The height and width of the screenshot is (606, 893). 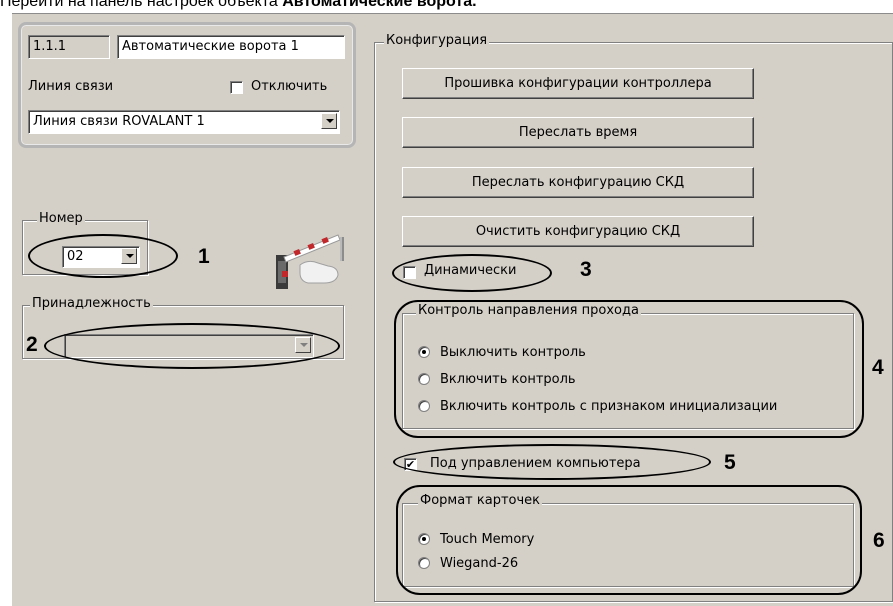 What do you see at coordinates (437, 40) in the screenshot?
I see `config-group-legend: Конфигурация` at bounding box center [437, 40].